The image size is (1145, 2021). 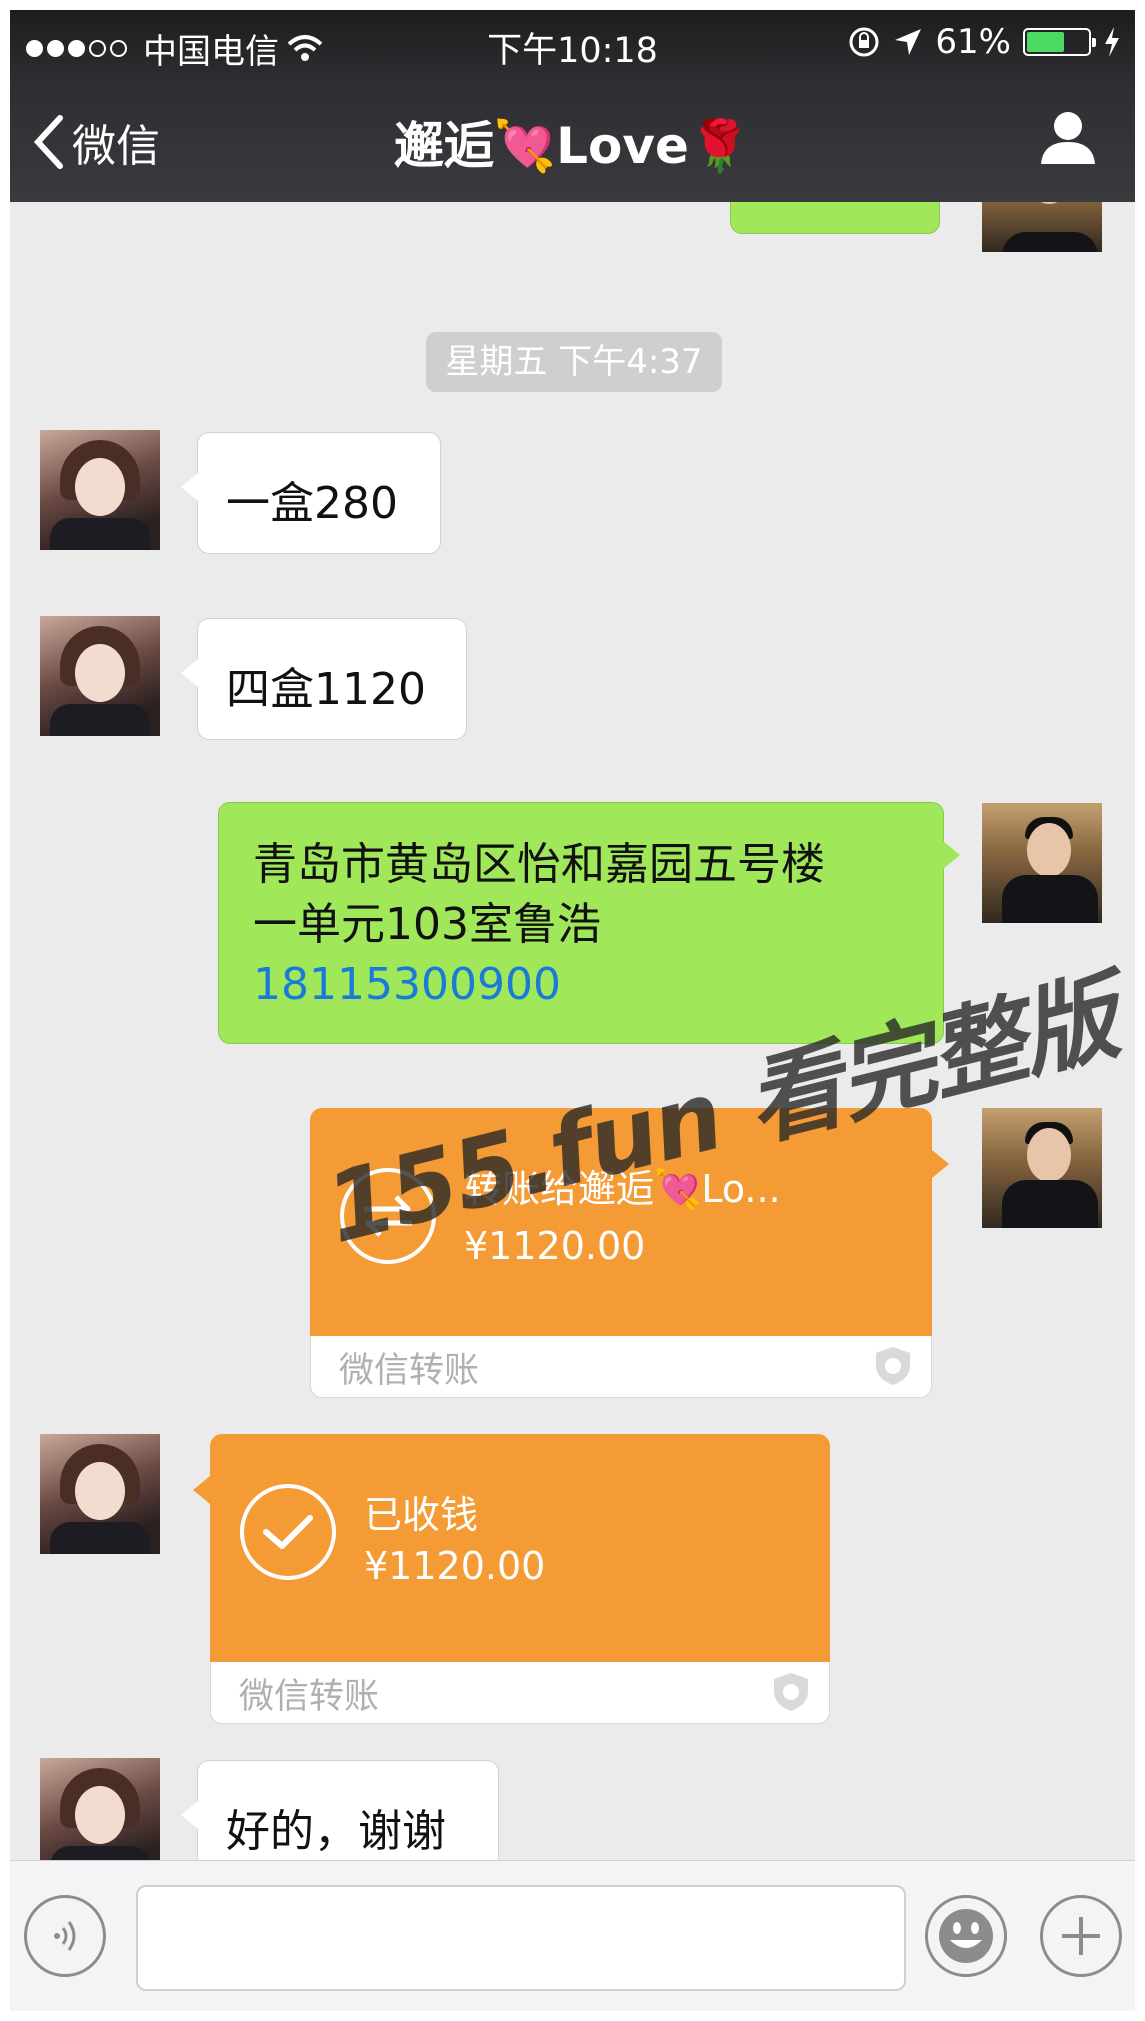 I want to click on chat-title-prefix: 邂逅, so click(x=443, y=146).